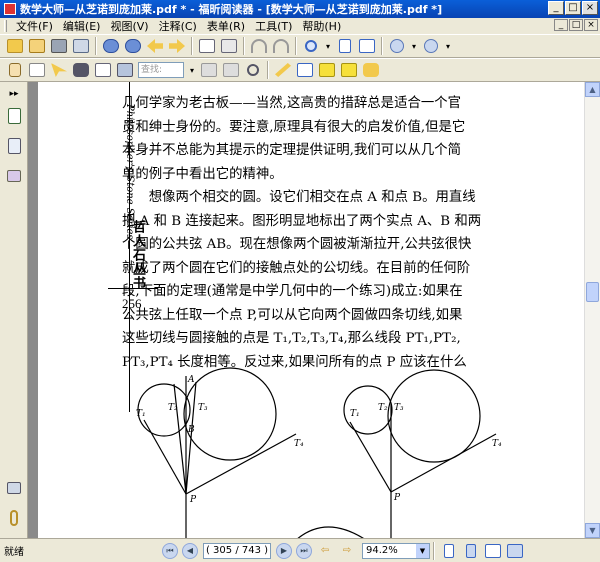 The width and height of the screenshot is (600, 562). I want to click on fit-width-button, so click(367, 46).